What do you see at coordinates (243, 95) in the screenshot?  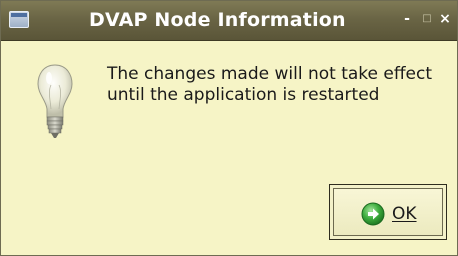 I see `message-line-2: until the application is restarted` at bounding box center [243, 95].